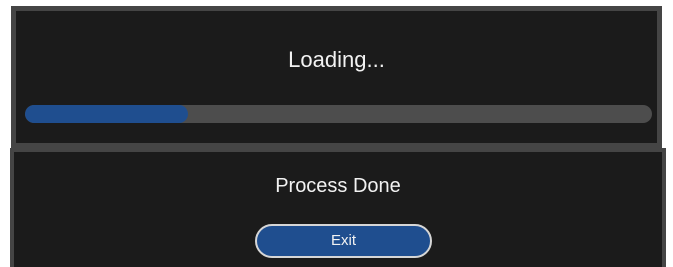  What do you see at coordinates (338, 114) in the screenshot?
I see `progress-bar` at bounding box center [338, 114].